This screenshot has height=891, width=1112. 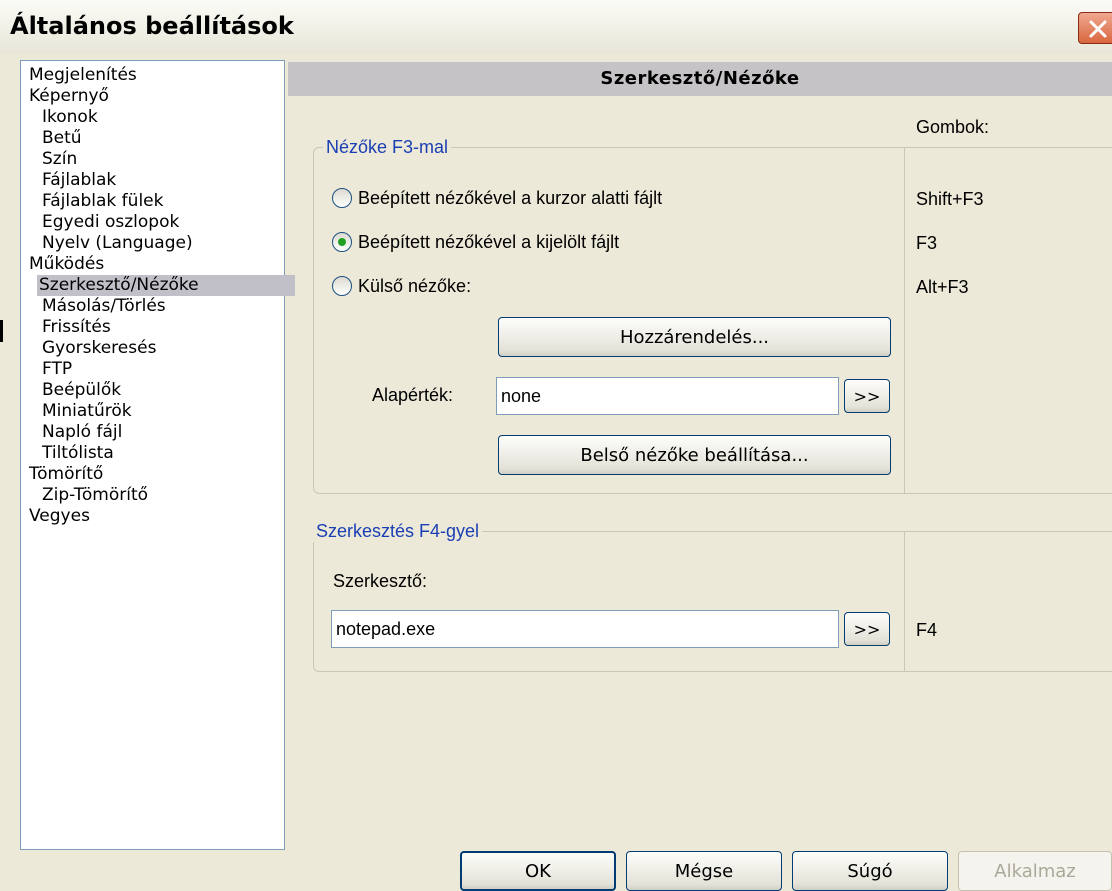 What do you see at coordinates (1098, 29) in the screenshot?
I see `close-icon` at bounding box center [1098, 29].